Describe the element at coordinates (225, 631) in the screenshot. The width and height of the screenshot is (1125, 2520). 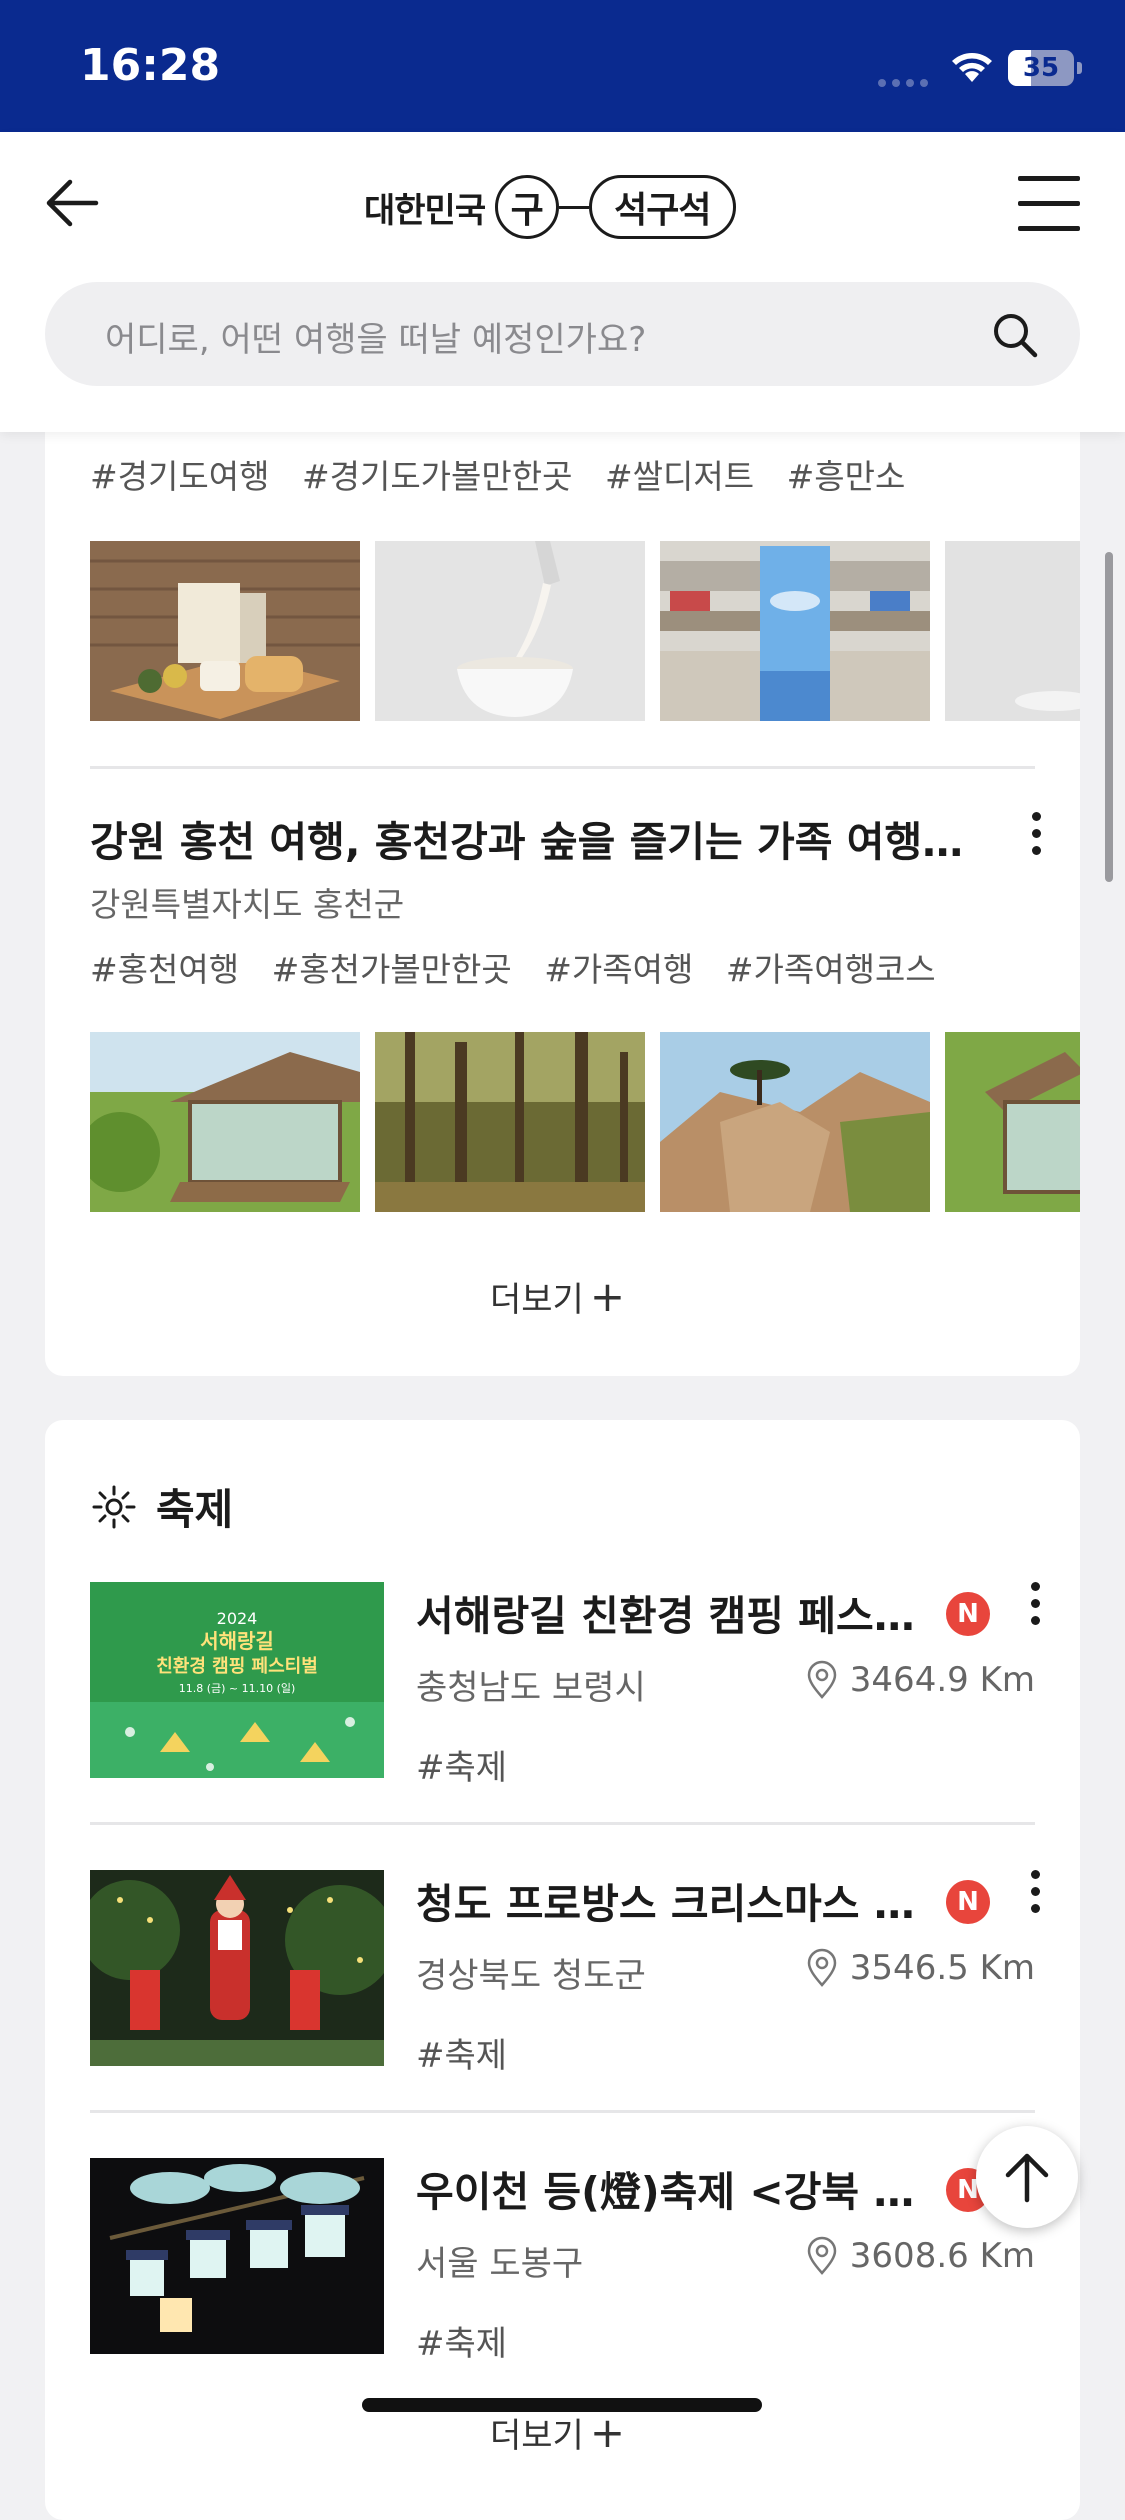
I see `photo-rice-dessert` at that location.